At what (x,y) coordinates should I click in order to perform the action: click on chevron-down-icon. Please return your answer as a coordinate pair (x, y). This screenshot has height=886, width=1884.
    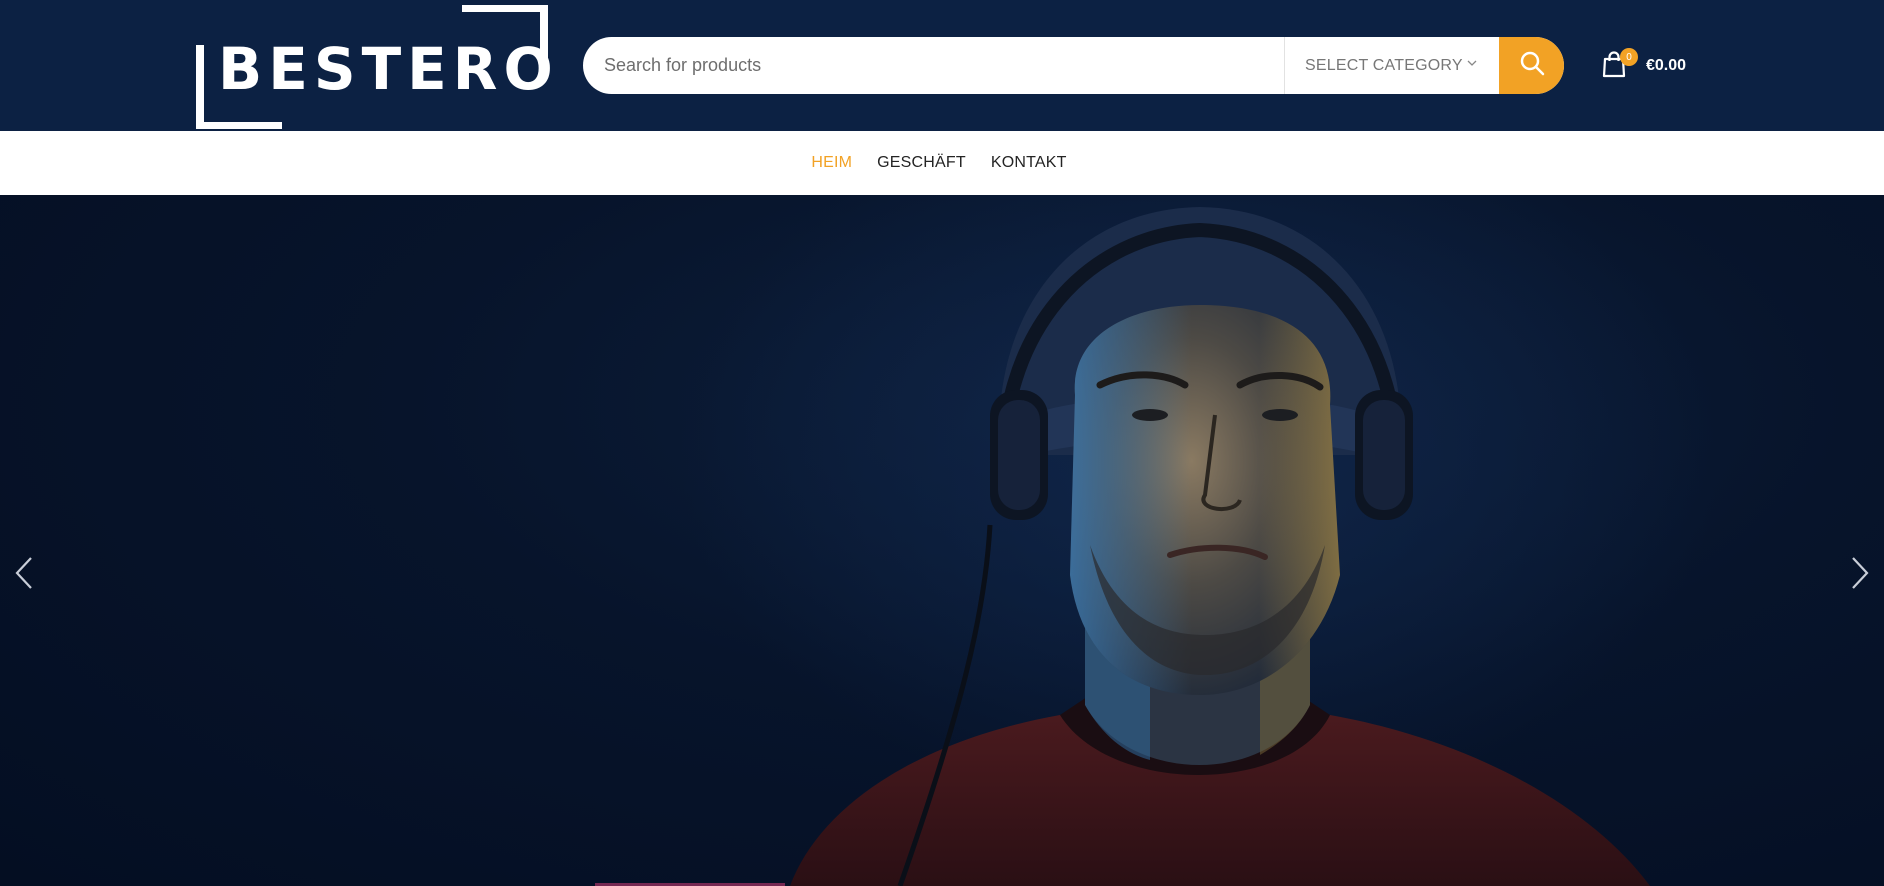
    Looking at the image, I should click on (1472, 64).